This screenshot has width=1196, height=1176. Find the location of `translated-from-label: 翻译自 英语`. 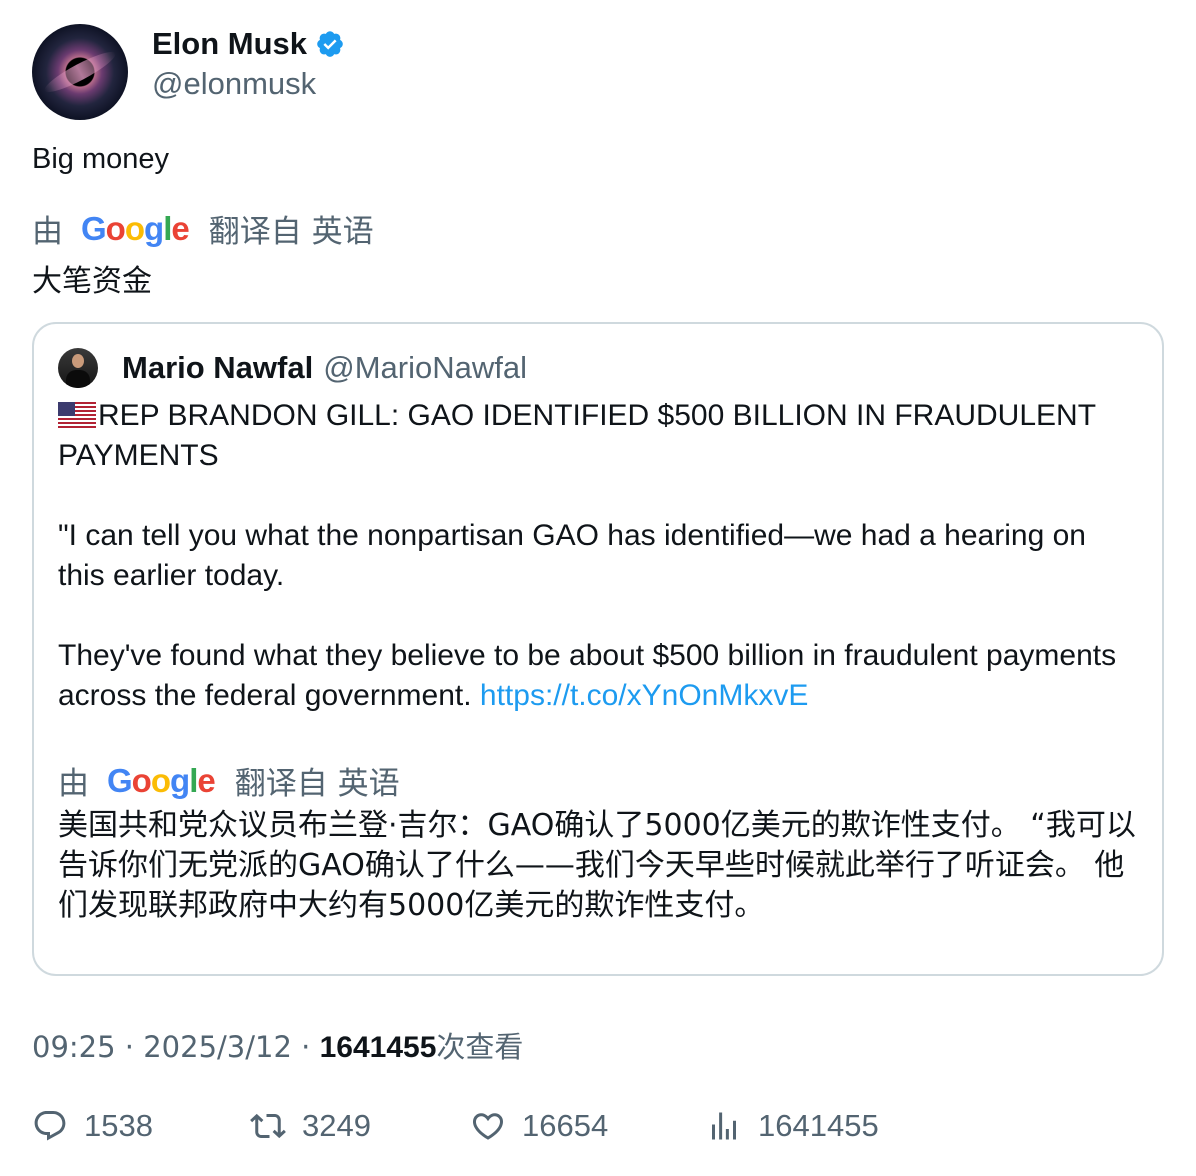

translated-from-label: 翻译自 英语 is located at coordinates (291, 232).